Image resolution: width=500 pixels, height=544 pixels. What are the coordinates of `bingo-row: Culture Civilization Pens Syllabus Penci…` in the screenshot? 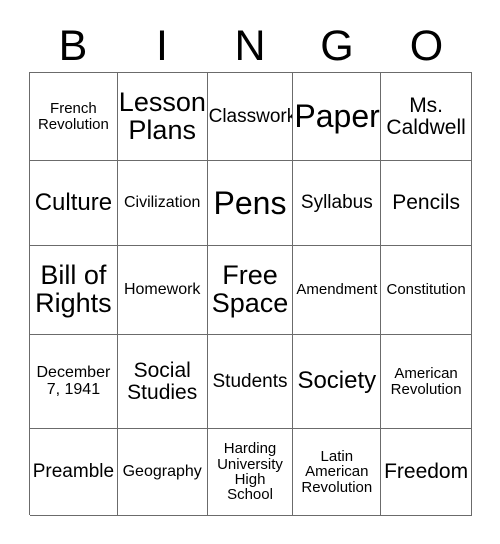 It's located at (251, 203).